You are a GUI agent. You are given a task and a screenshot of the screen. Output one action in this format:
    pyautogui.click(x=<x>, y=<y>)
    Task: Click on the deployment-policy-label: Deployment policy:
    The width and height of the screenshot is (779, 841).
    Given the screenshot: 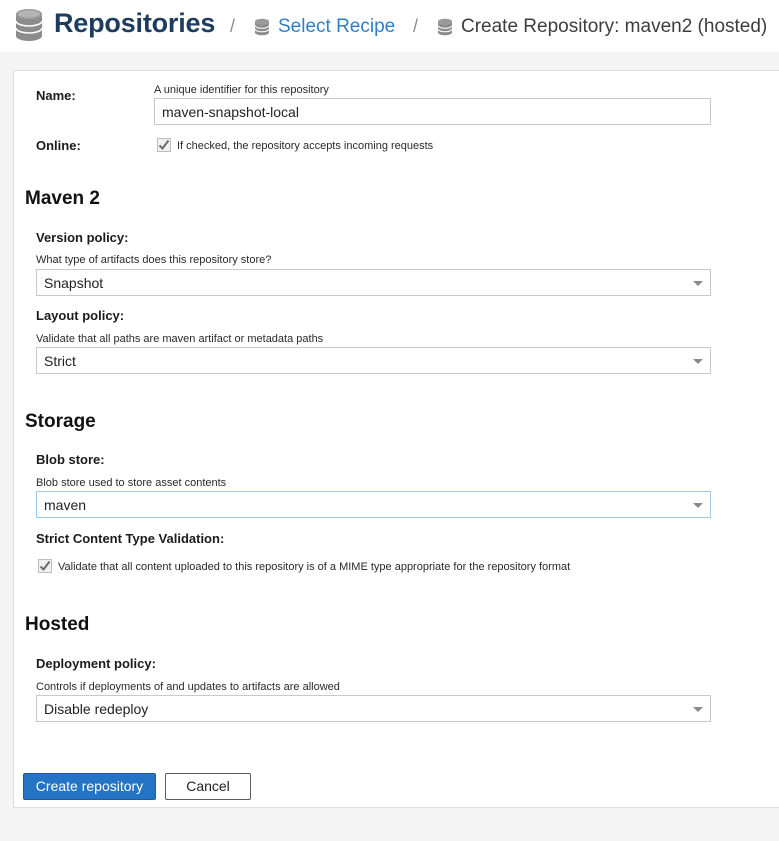 What is the action you would take?
    pyautogui.click(x=96, y=663)
    